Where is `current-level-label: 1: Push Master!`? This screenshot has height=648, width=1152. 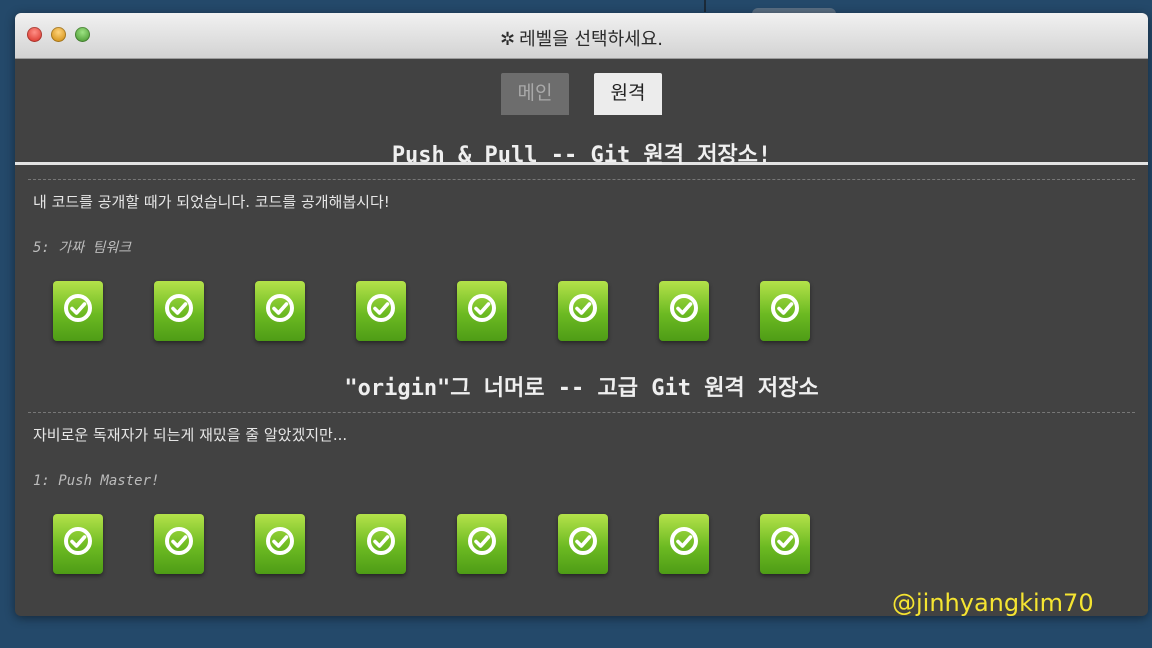
current-level-label: 1: Push Master! is located at coordinates (96, 481).